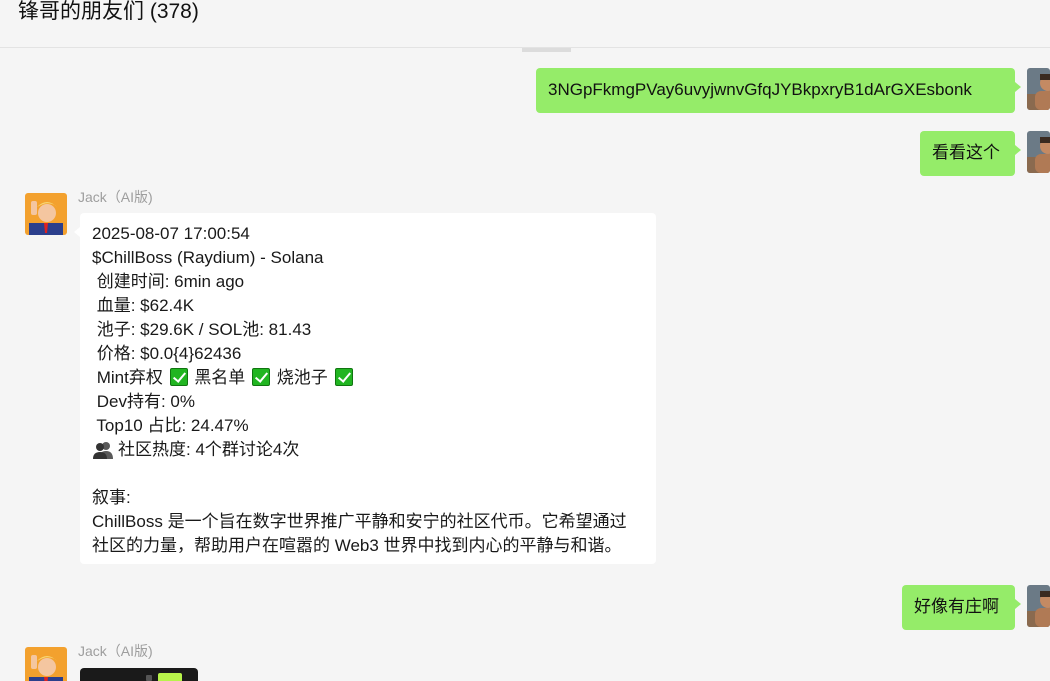  What do you see at coordinates (546, 50) in the screenshot?
I see `scroll-handle` at bounding box center [546, 50].